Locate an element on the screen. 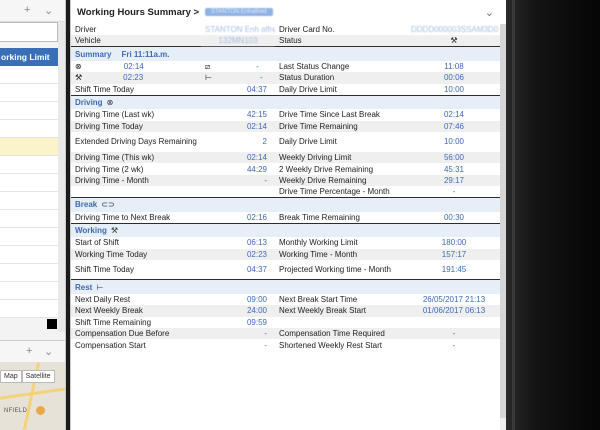 This screenshot has width=600, height=430. row-value: 01/06/2017 06:13 is located at coordinates (454, 311).